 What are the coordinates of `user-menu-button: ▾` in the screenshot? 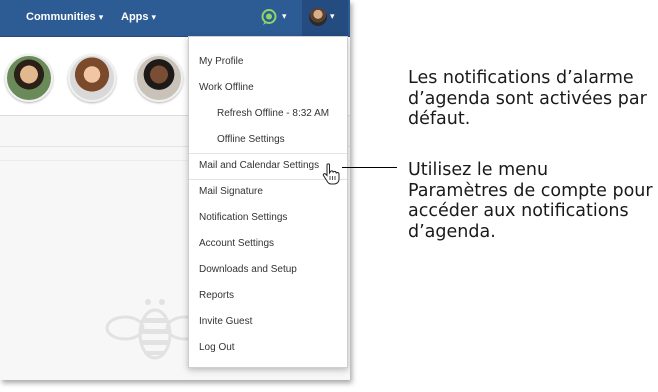 It's located at (325, 18).